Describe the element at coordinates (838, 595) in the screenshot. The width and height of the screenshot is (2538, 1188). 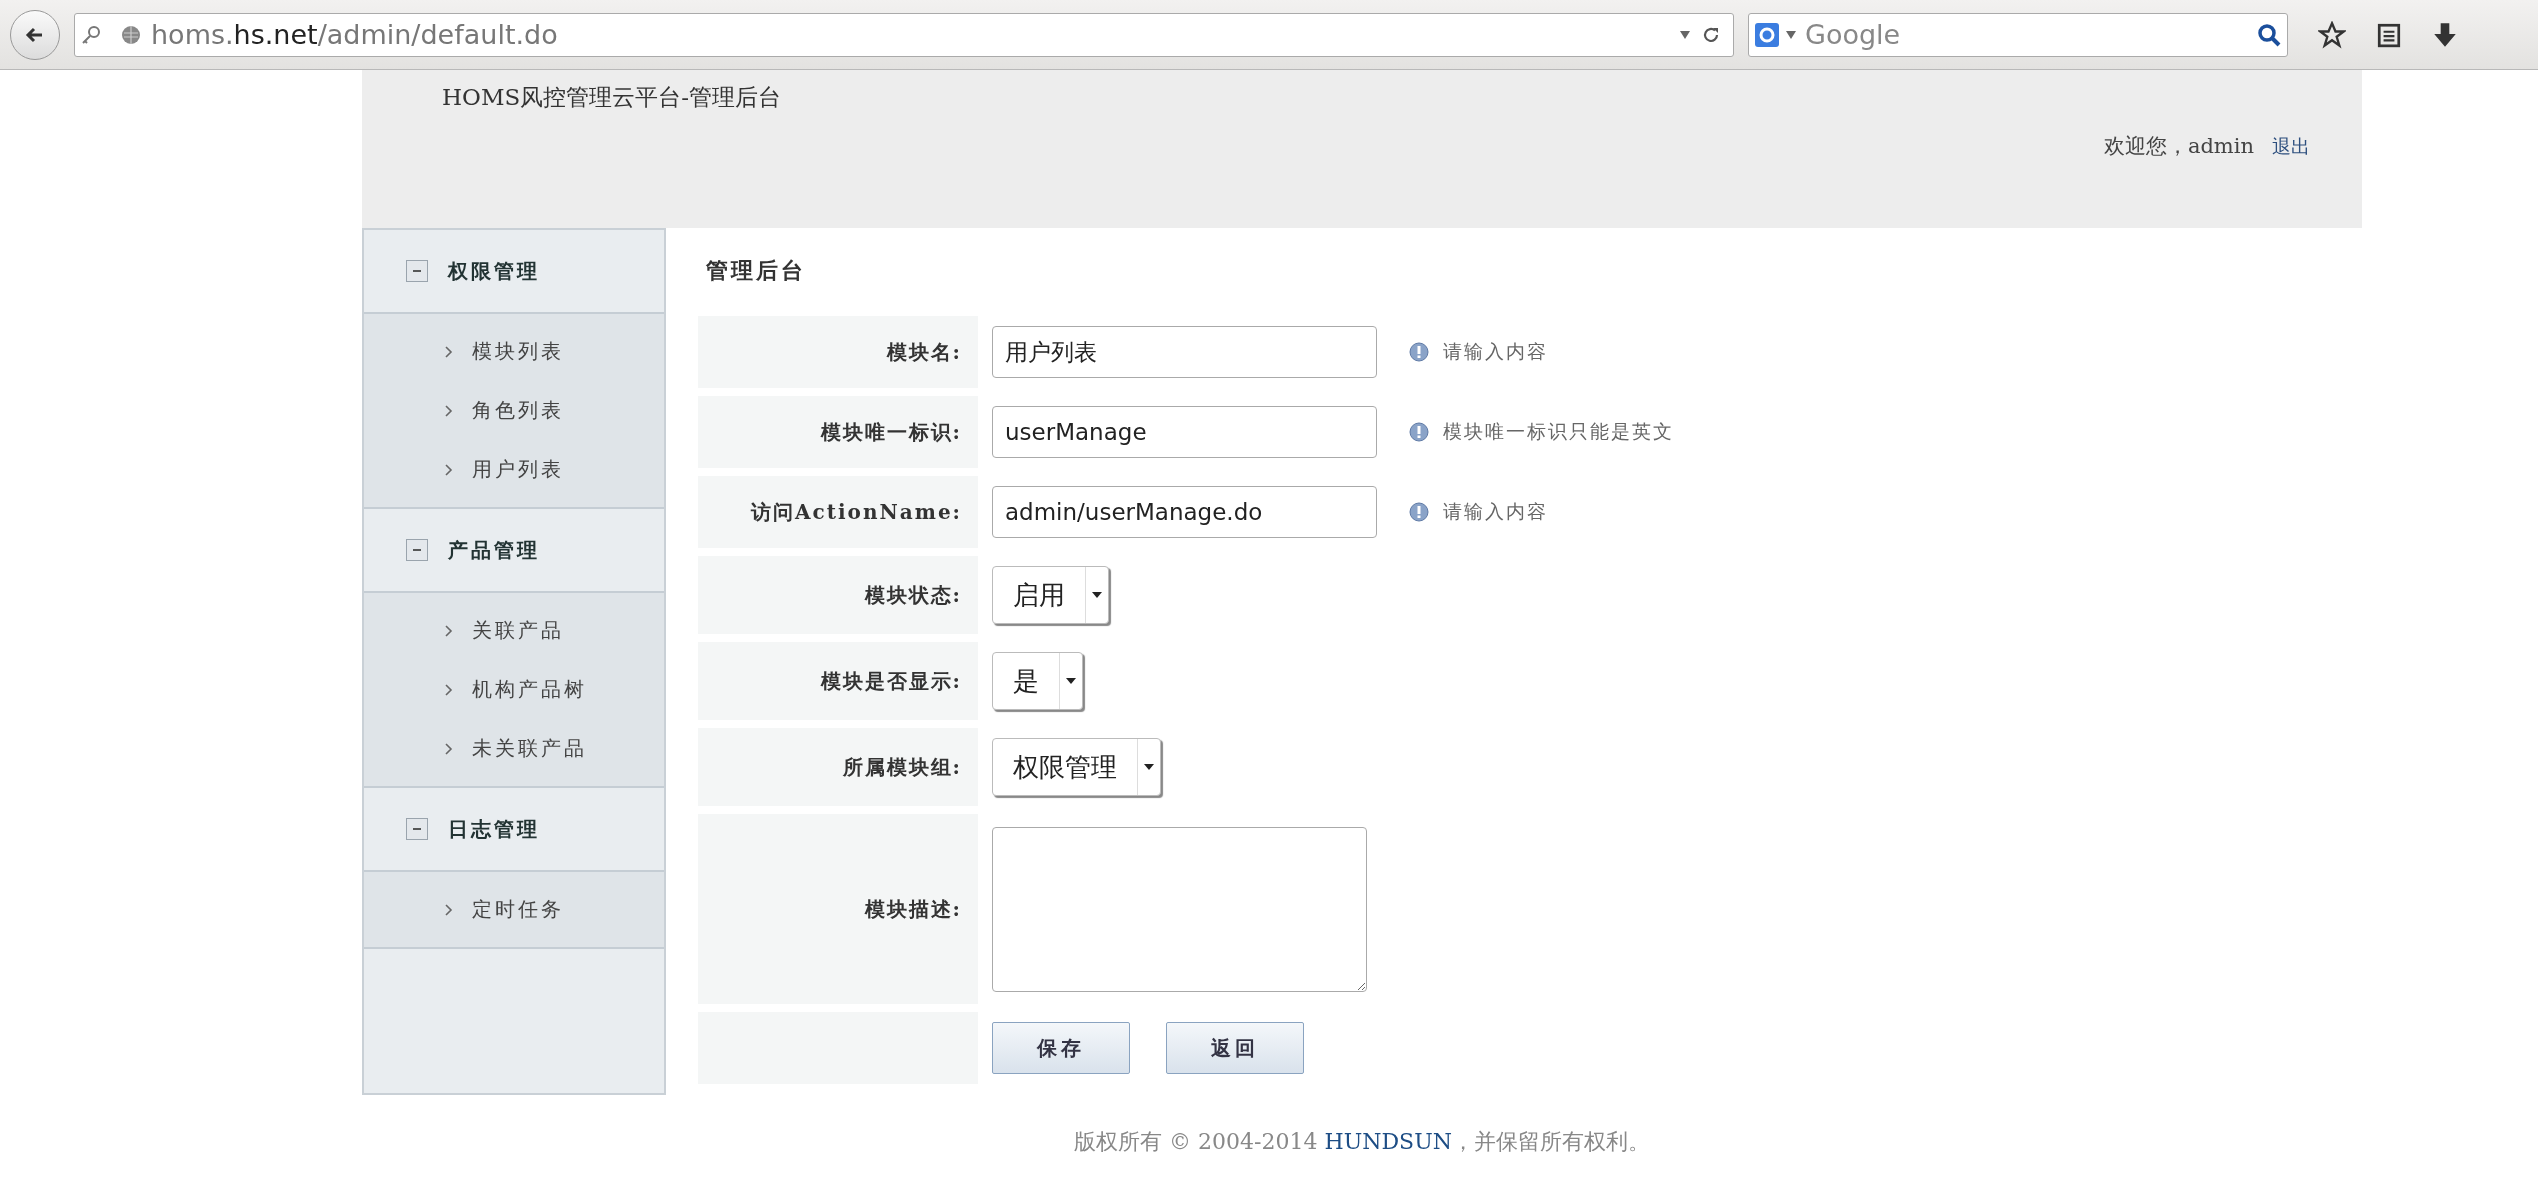
I see `form-label: 模块状态:` at that location.